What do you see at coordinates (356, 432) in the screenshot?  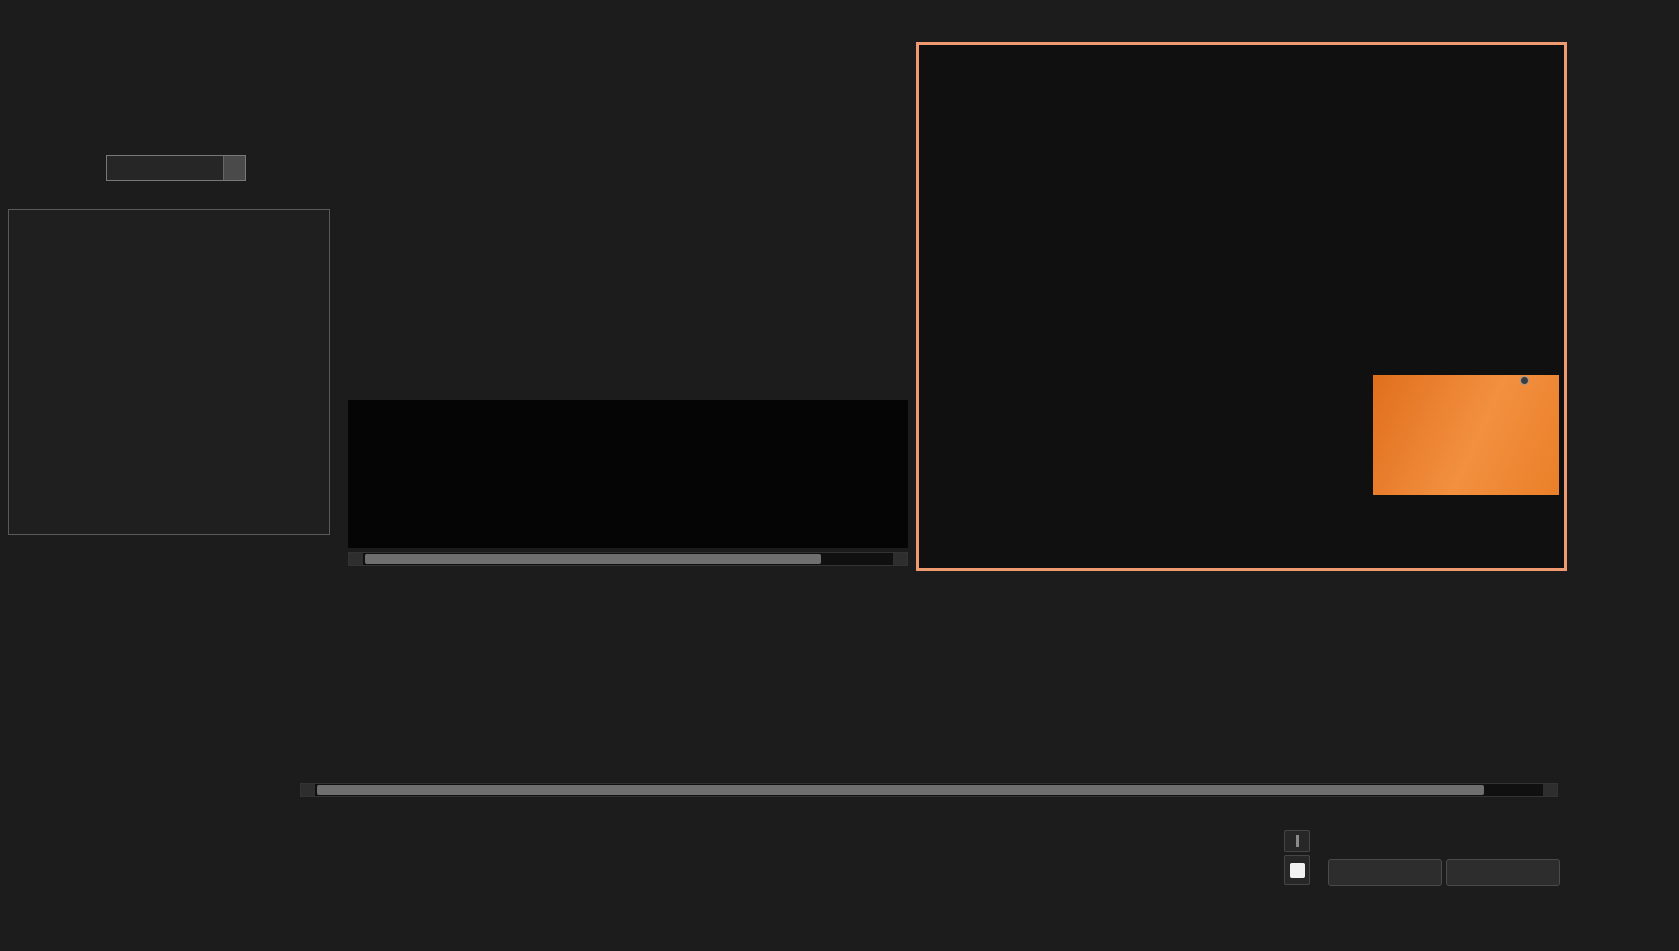 I see `actual-label` at bounding box center [356, 432].